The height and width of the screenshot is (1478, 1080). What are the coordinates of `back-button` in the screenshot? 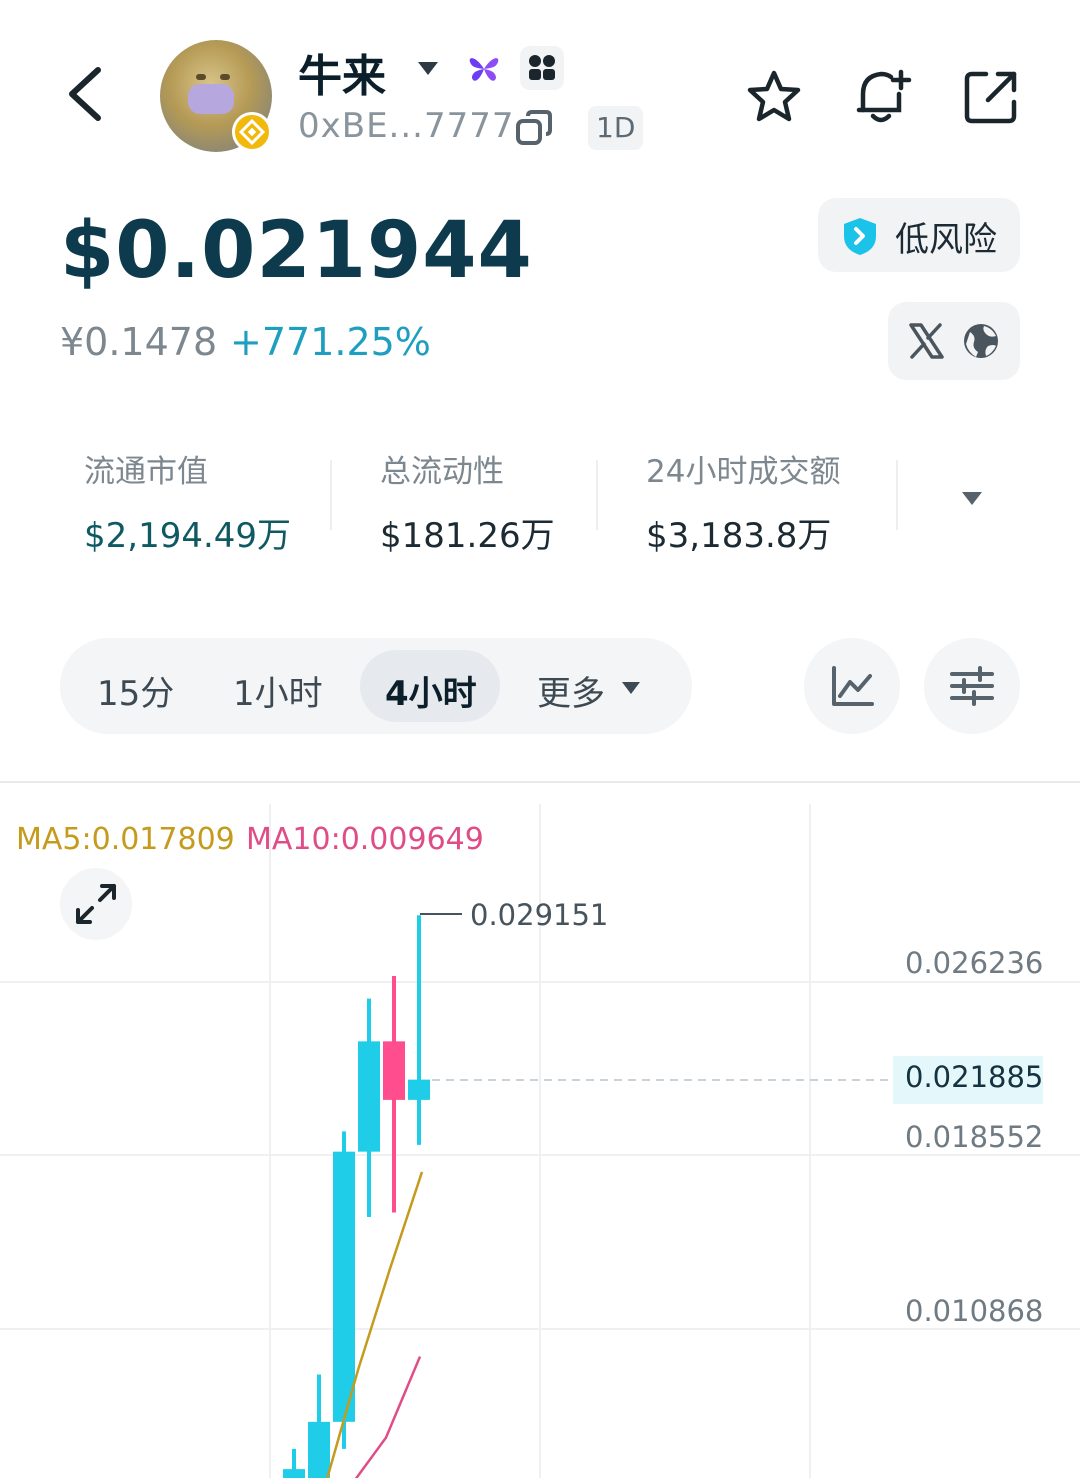 It's located at (90, 94).